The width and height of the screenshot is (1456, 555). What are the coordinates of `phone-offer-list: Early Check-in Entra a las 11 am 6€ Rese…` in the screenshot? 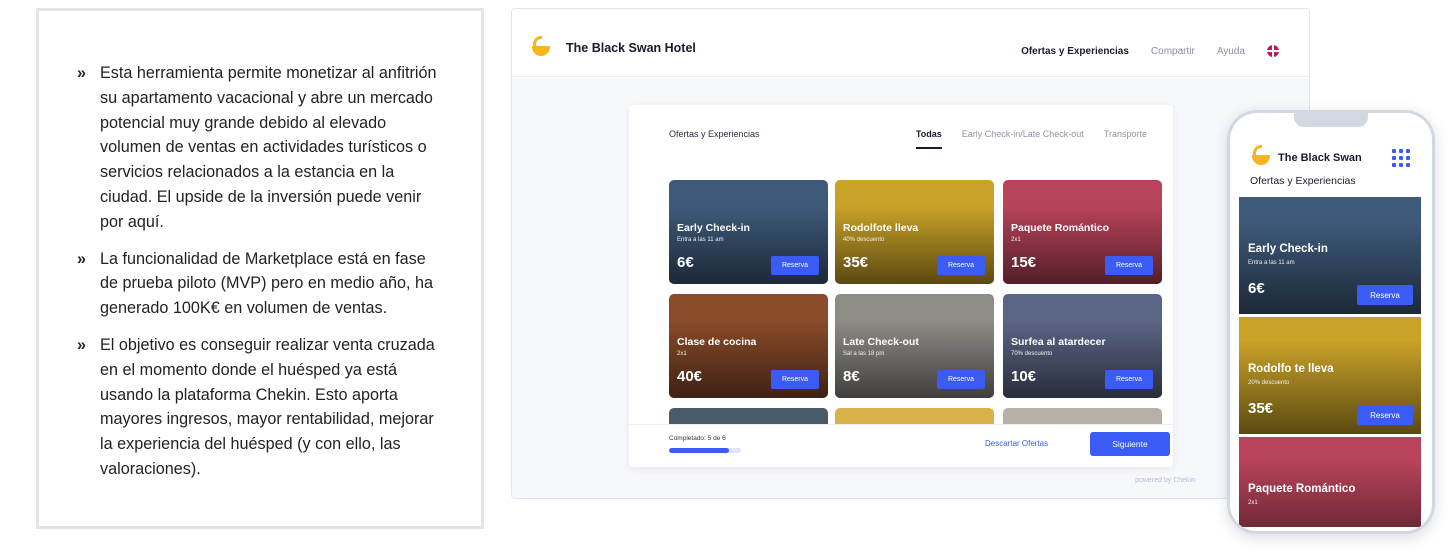 It's located at (1330, 362).